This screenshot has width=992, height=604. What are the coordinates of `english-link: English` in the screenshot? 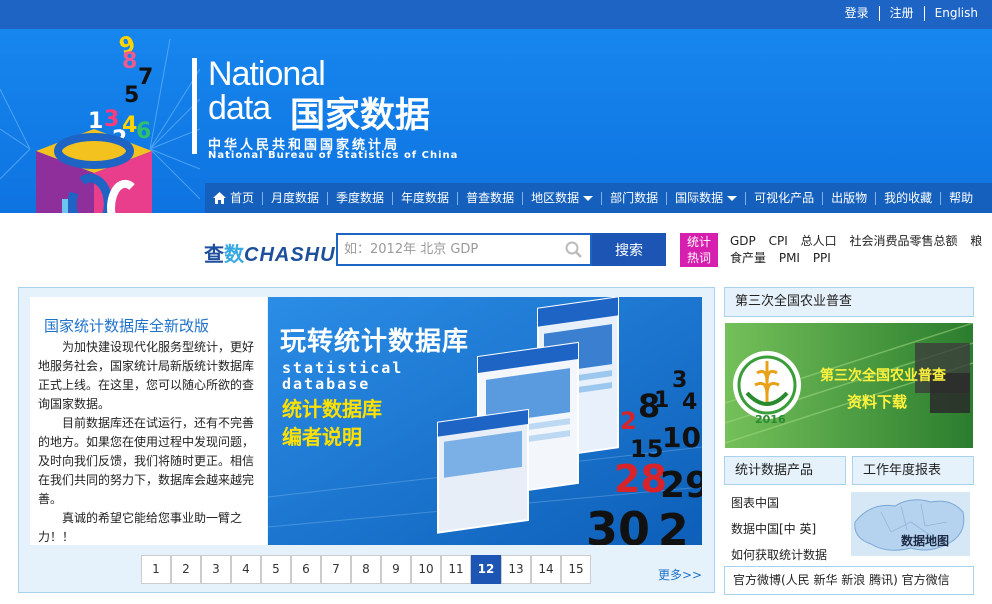 It's located at (955, 13).